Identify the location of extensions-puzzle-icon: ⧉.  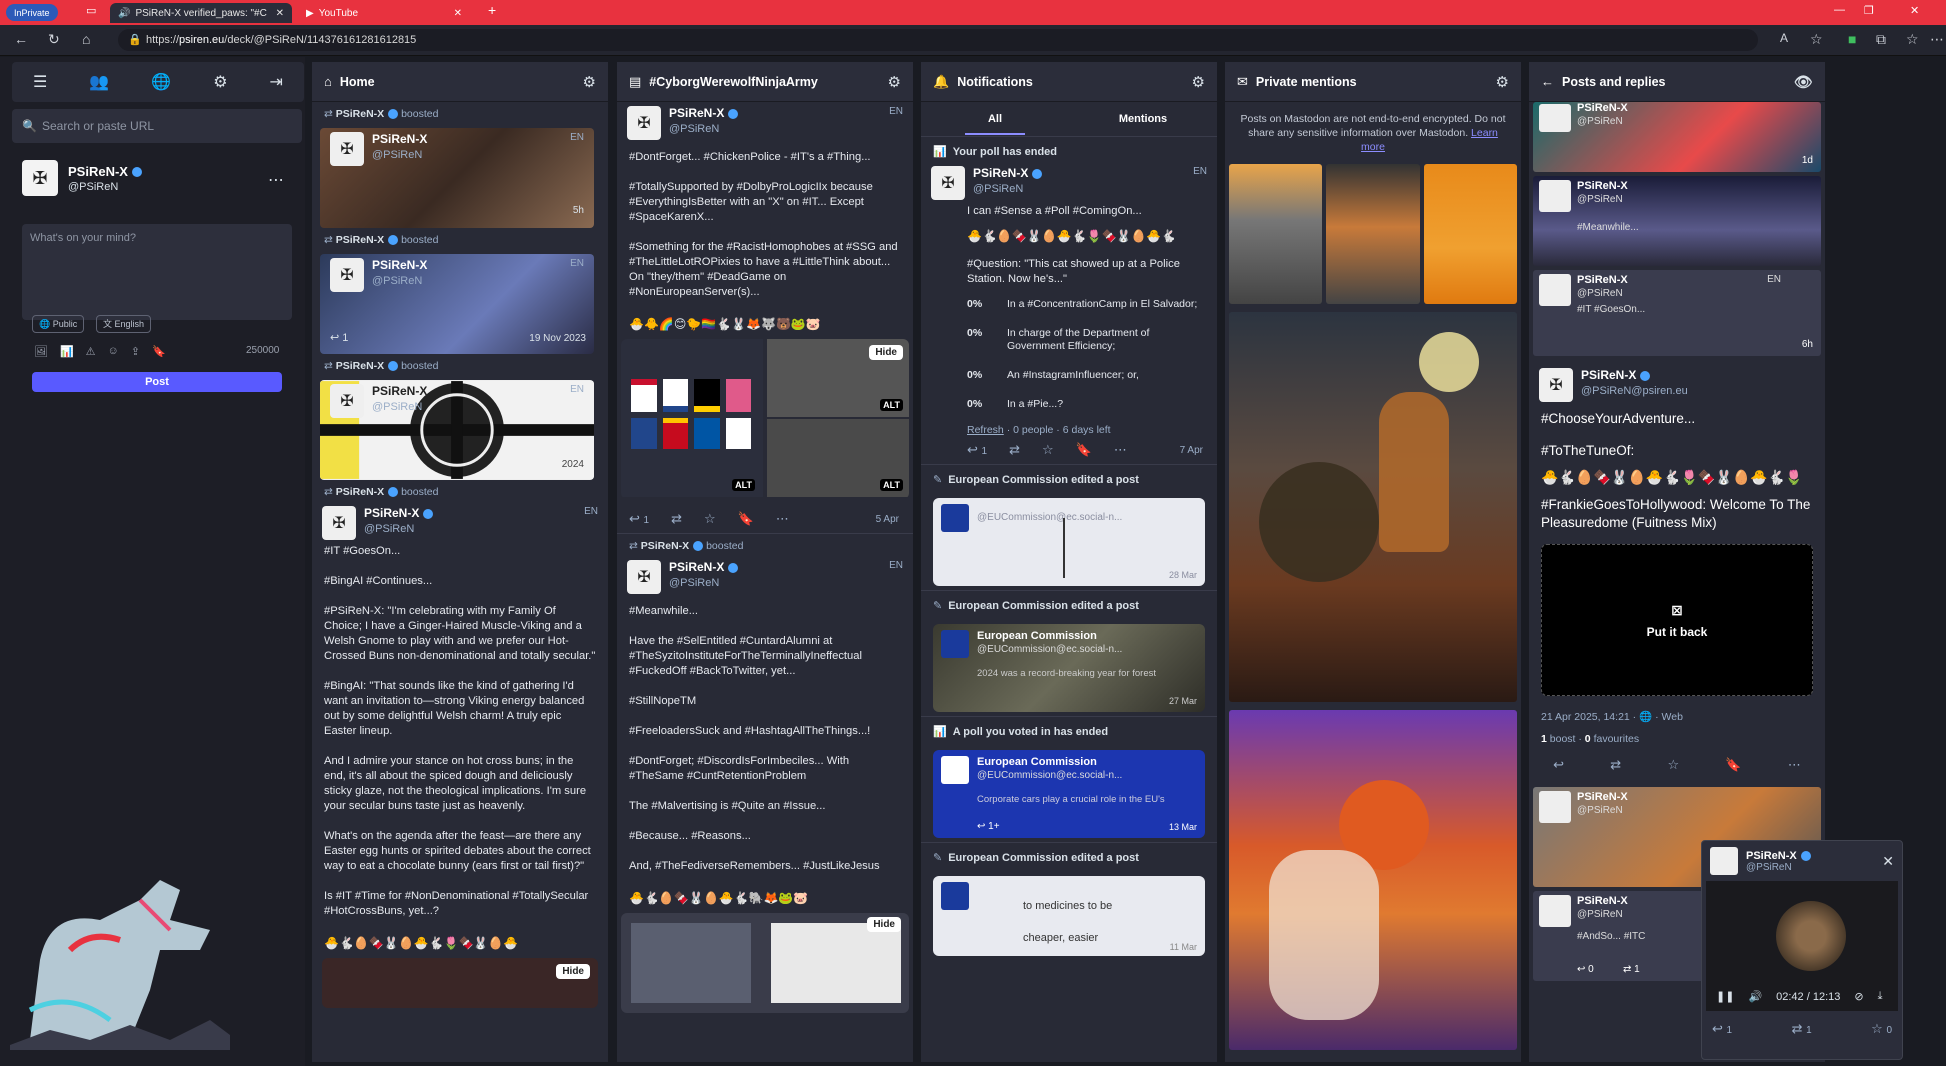
(1881, 39).